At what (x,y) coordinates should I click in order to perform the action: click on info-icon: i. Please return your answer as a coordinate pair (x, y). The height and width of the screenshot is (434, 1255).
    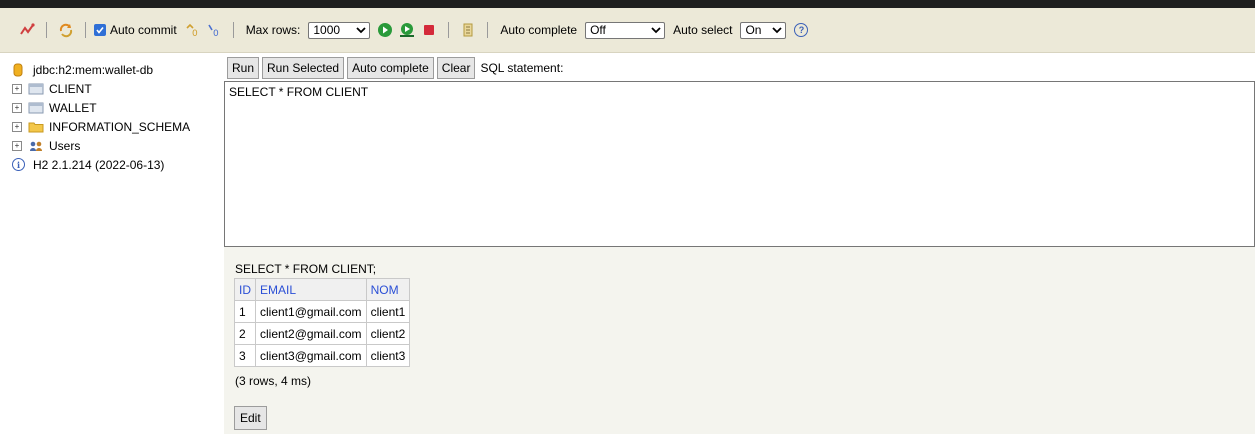
    Looking at the image, I should click on (20, 164).